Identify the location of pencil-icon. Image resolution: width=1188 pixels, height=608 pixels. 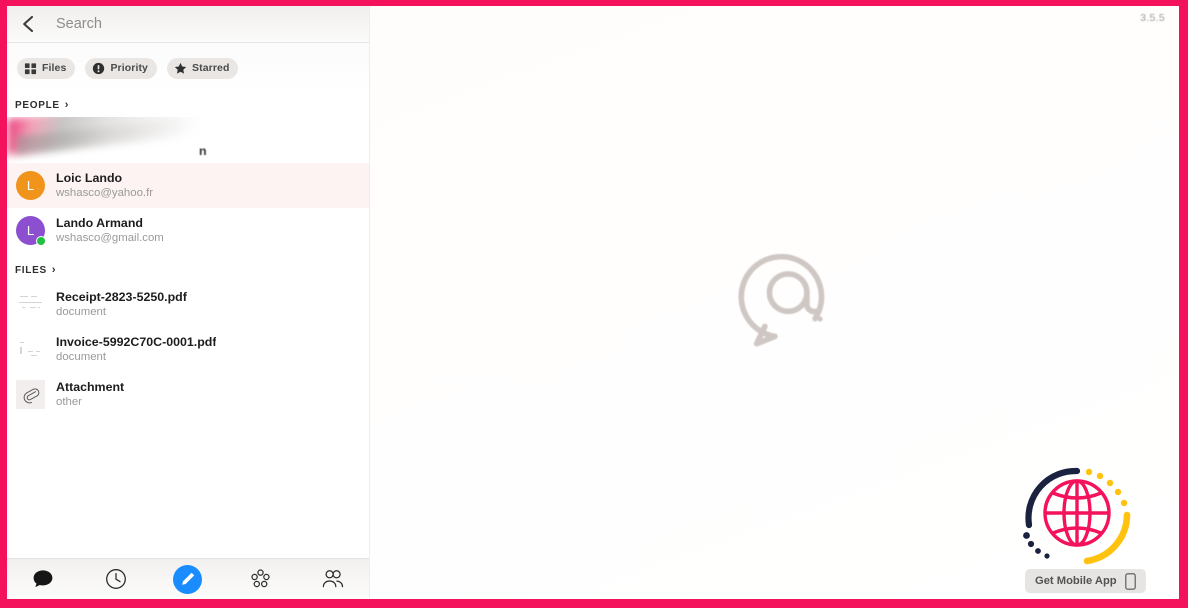
(188, 578).